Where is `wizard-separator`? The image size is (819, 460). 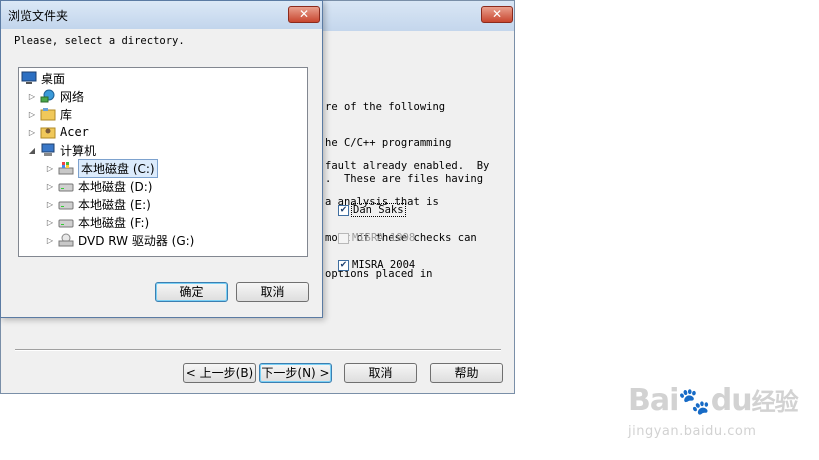
wizard-separator is located at coordinates (258, 350).